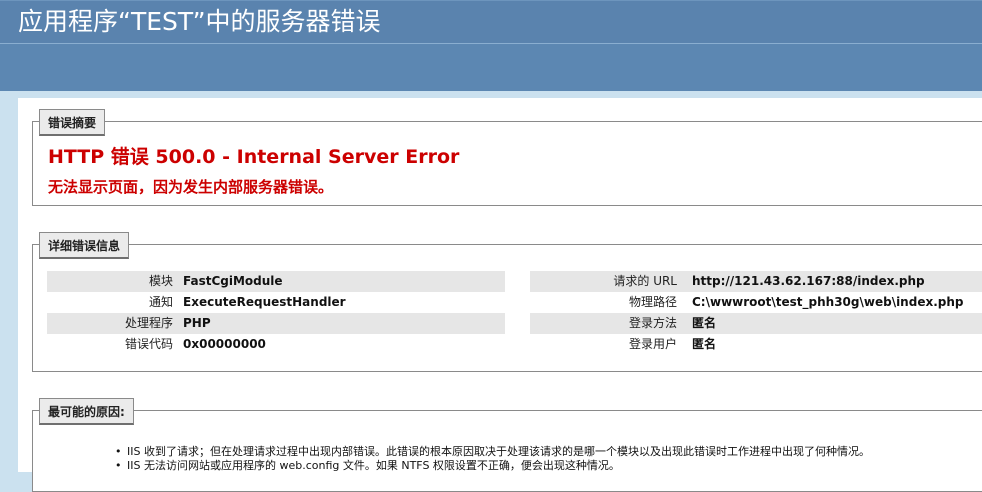 This screenshot has width=982, height=492. Describe the element at coordinates (160, 281) in the screenshot. I see `detail-label: 模块` at that location.